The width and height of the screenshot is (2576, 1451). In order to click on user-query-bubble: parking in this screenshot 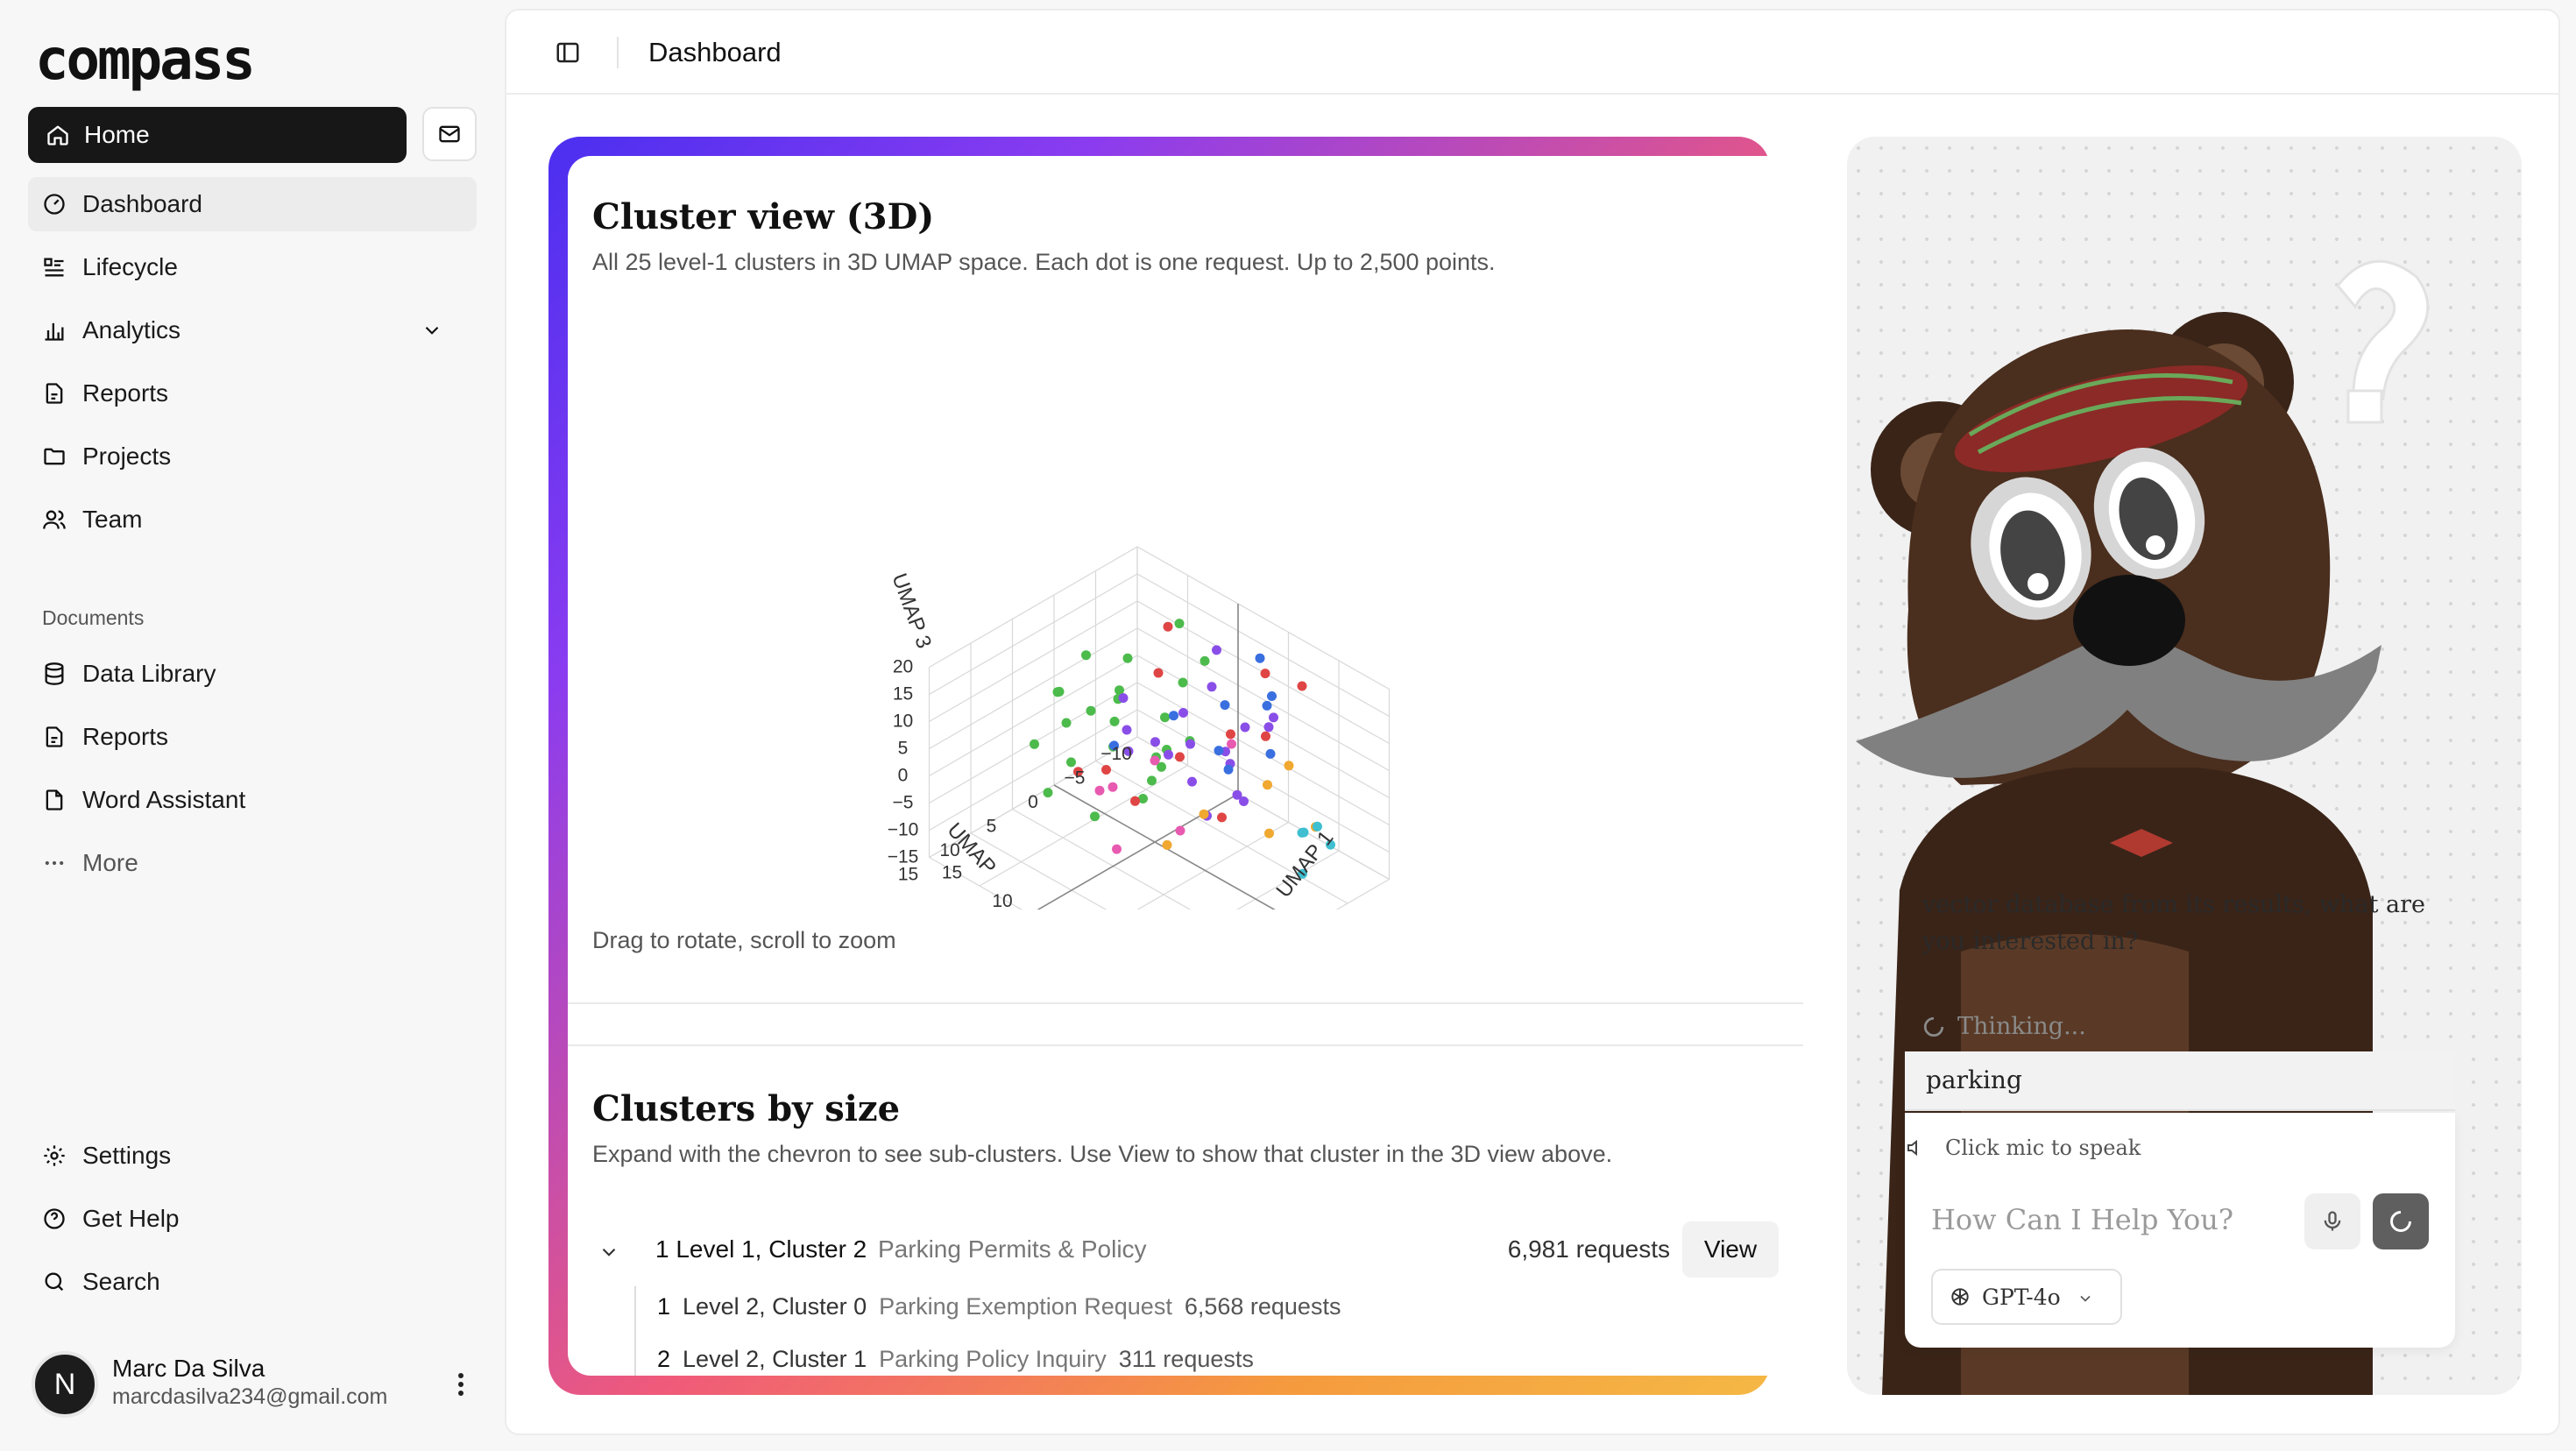, I will do `click(2180, 1081)`.